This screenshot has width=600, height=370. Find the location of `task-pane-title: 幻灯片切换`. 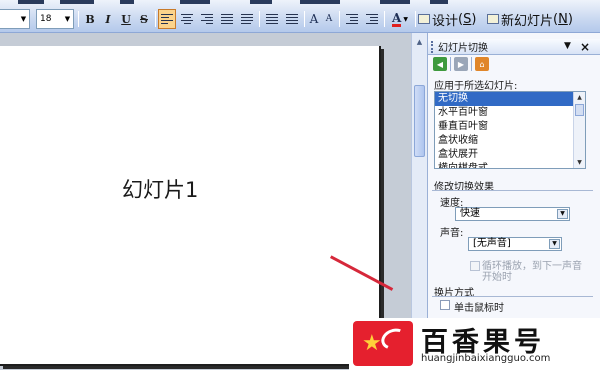

task-pane-title: 幻灯片切换 is located at coordinates (463, 48).